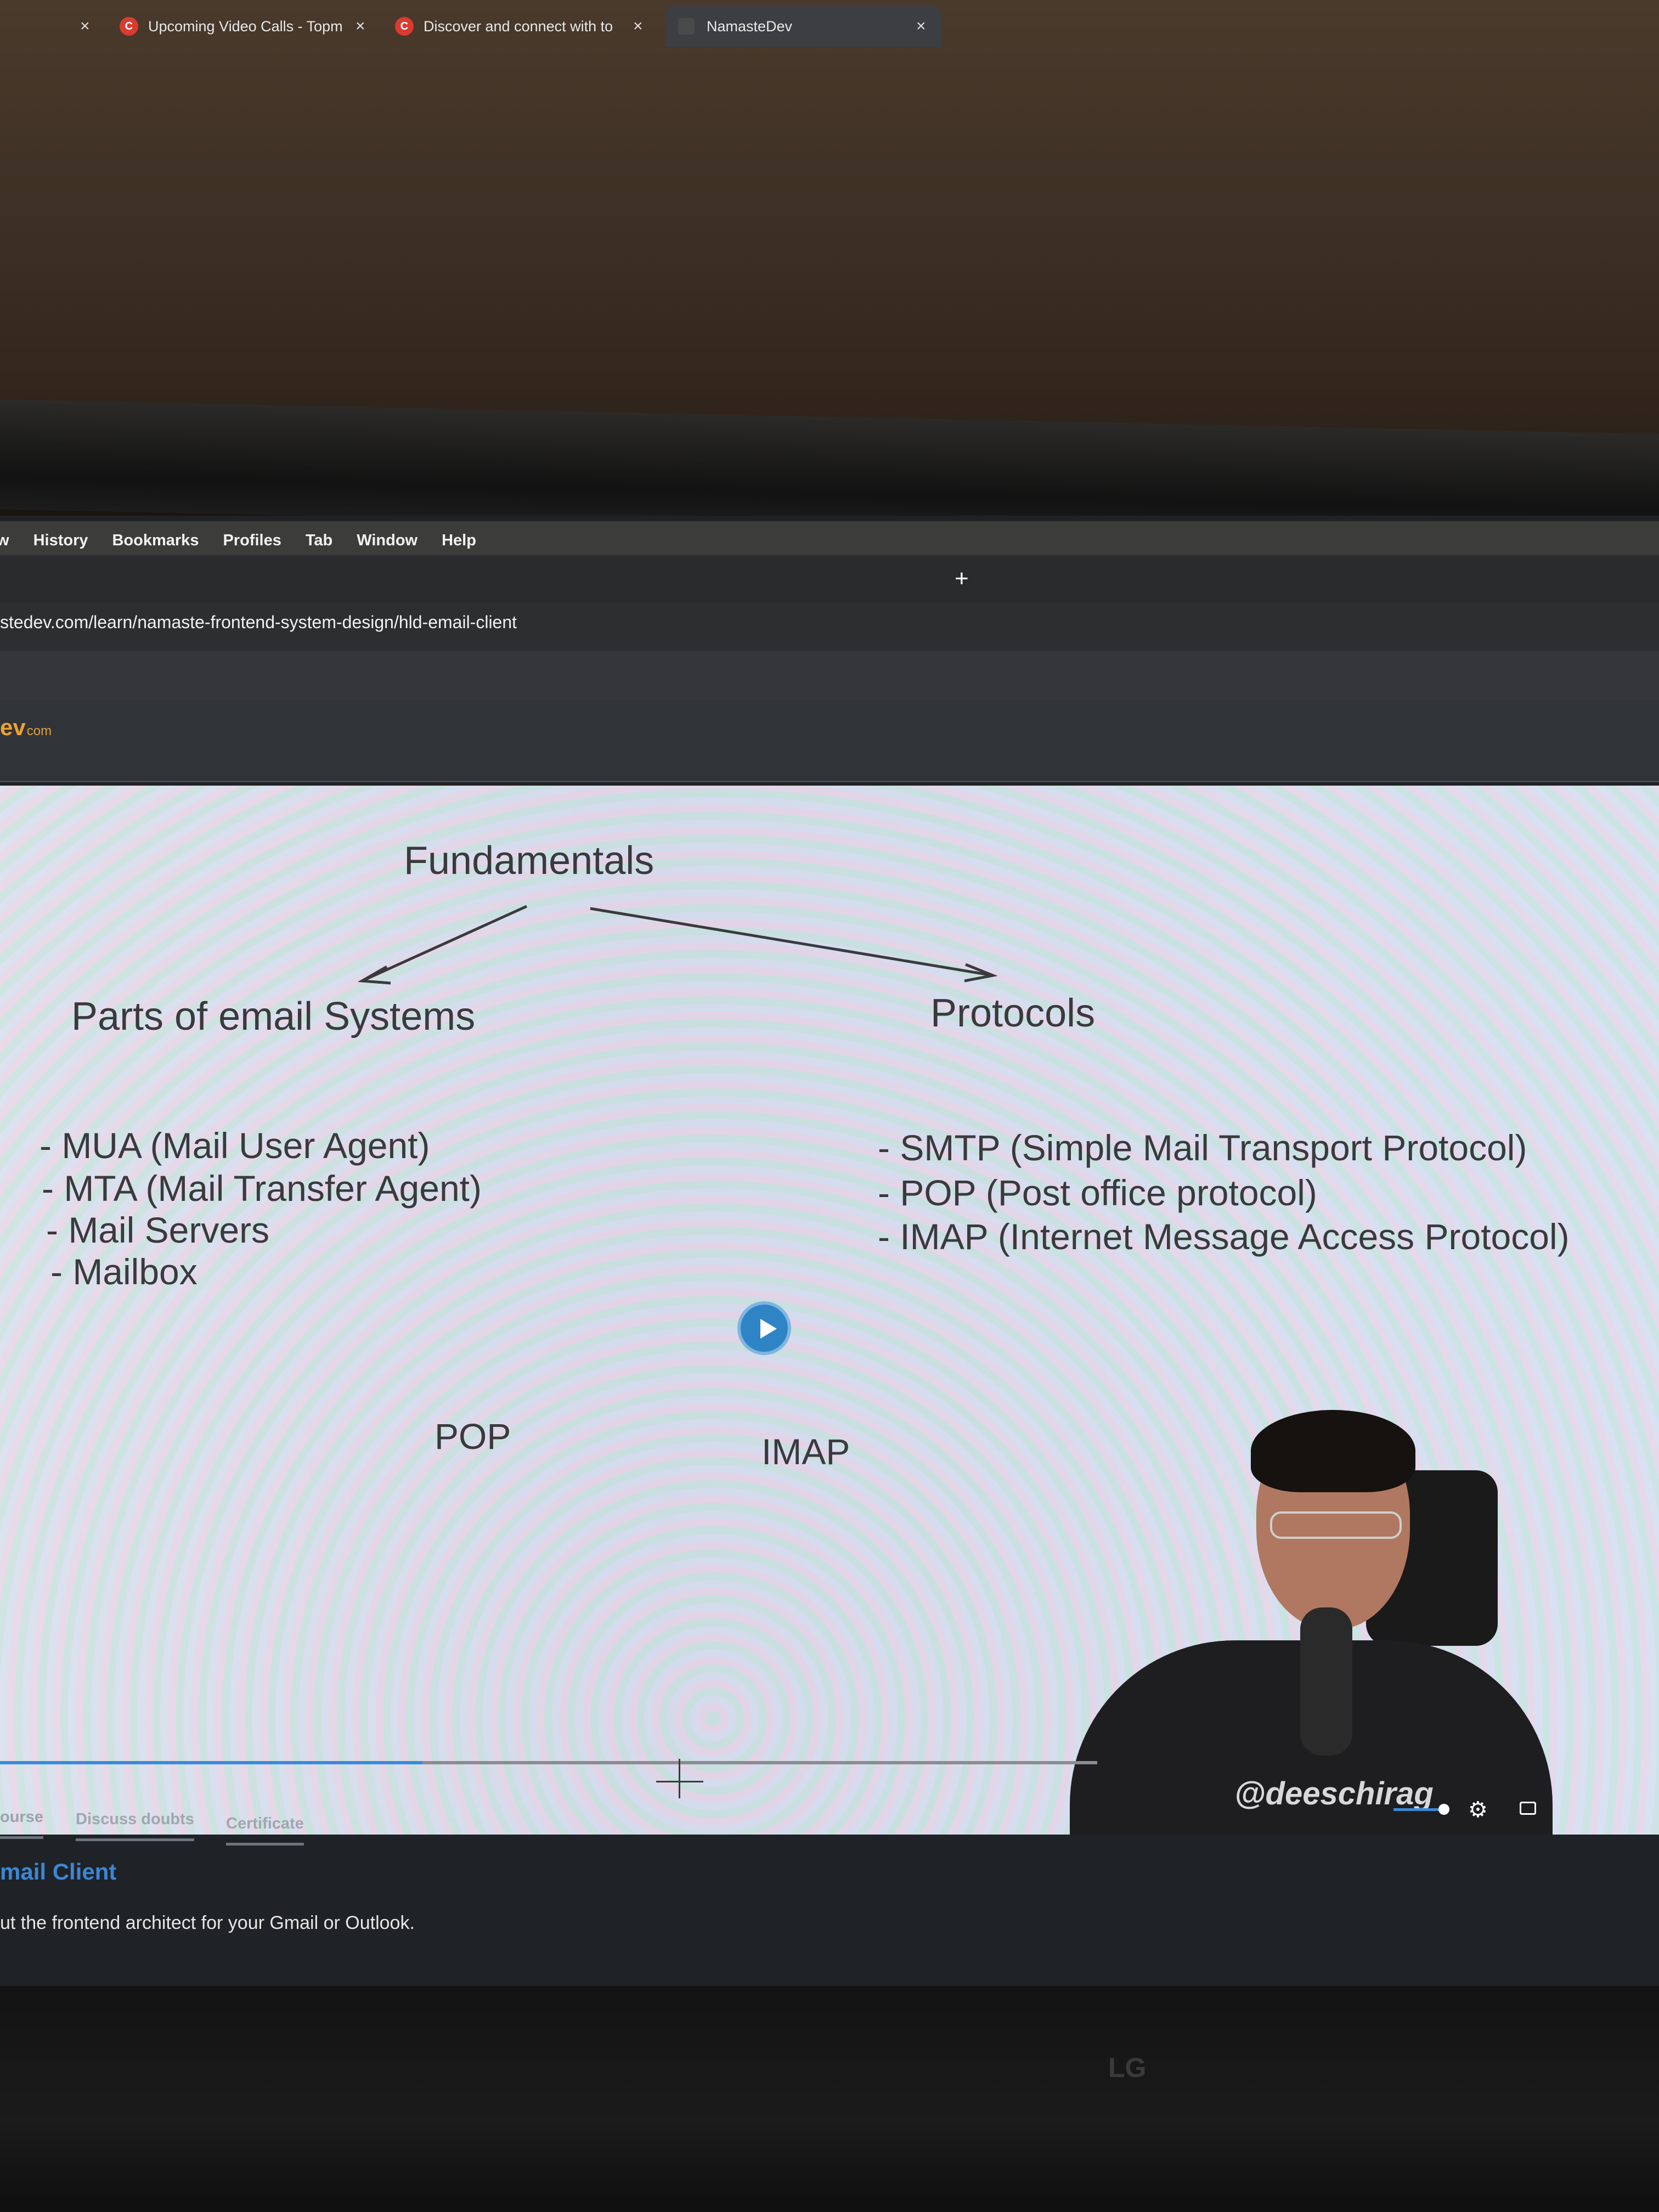  Describe the element at coordinates (262, 1188) in the screenshot. I see `left-item-mta: - MTA (Mail Transfer Agent)` at that location.